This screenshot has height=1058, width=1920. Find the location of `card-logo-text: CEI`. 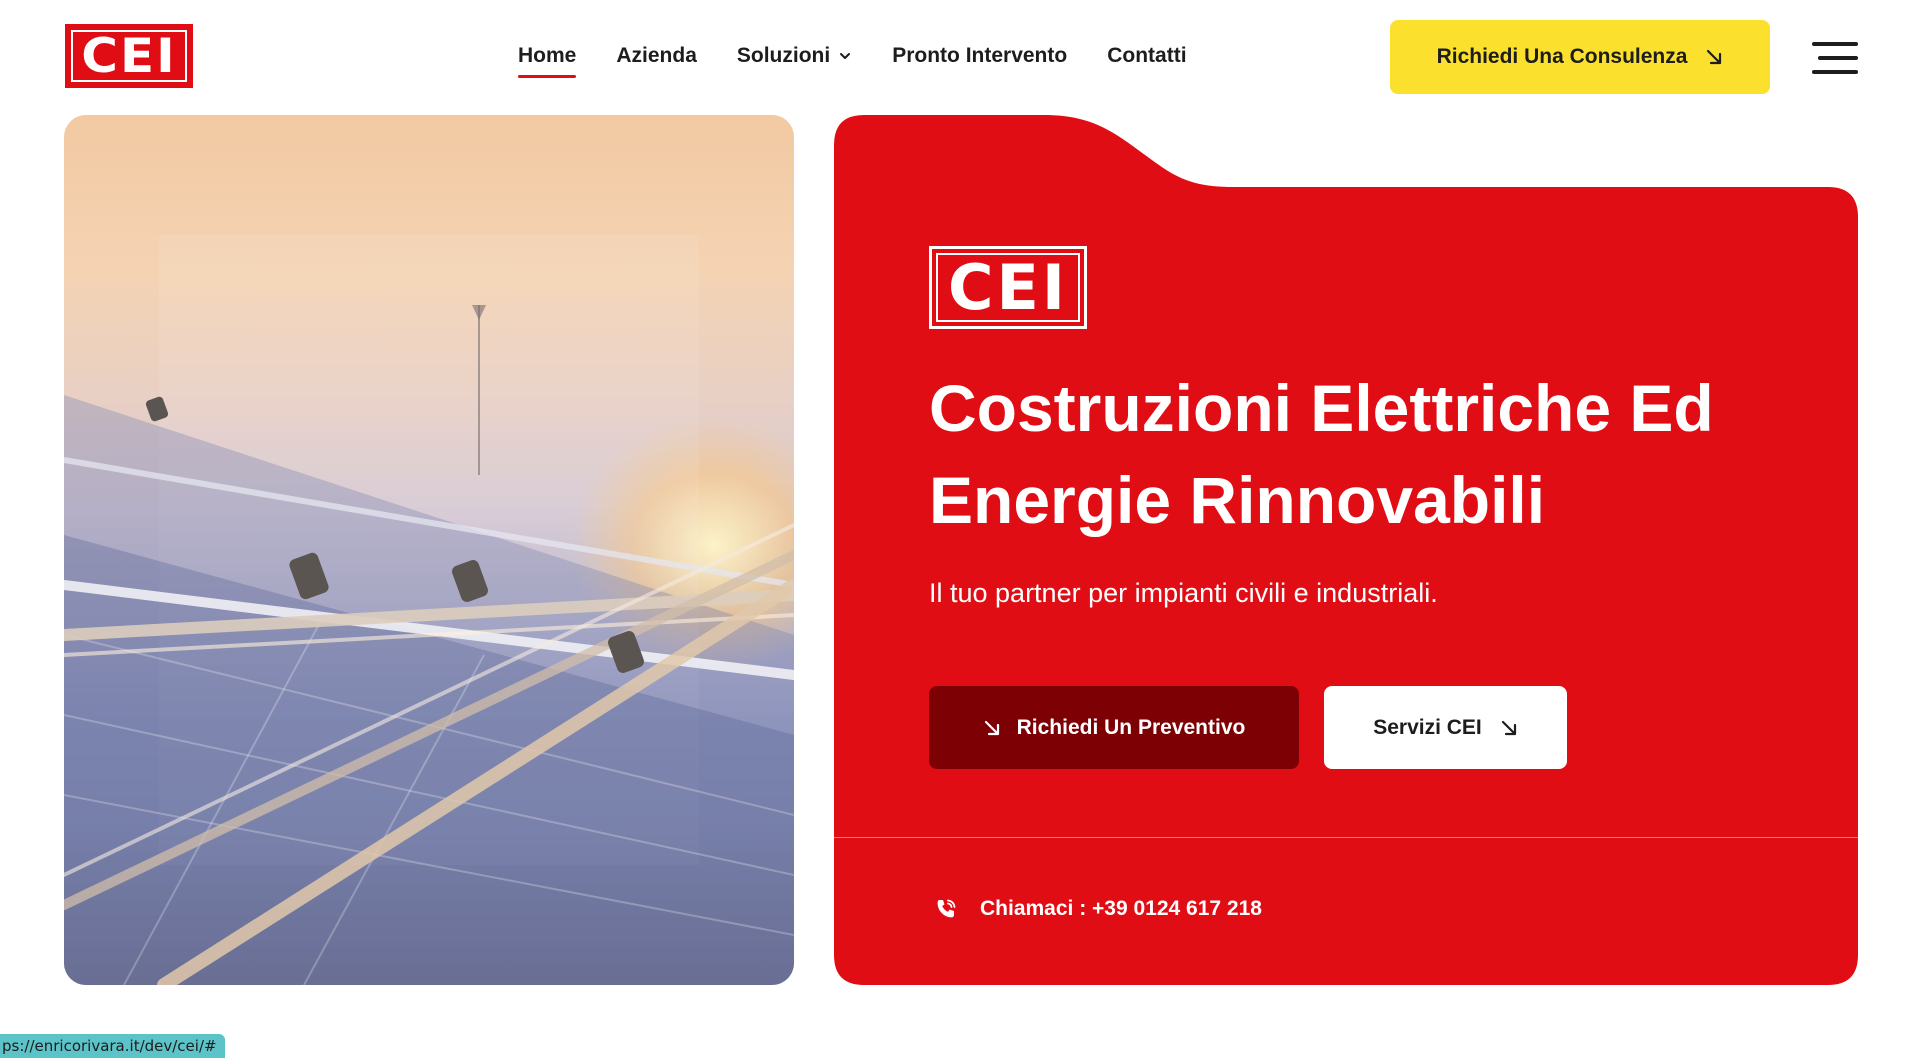

card-logo-text: CEI is located at coordinates (1008, 287).